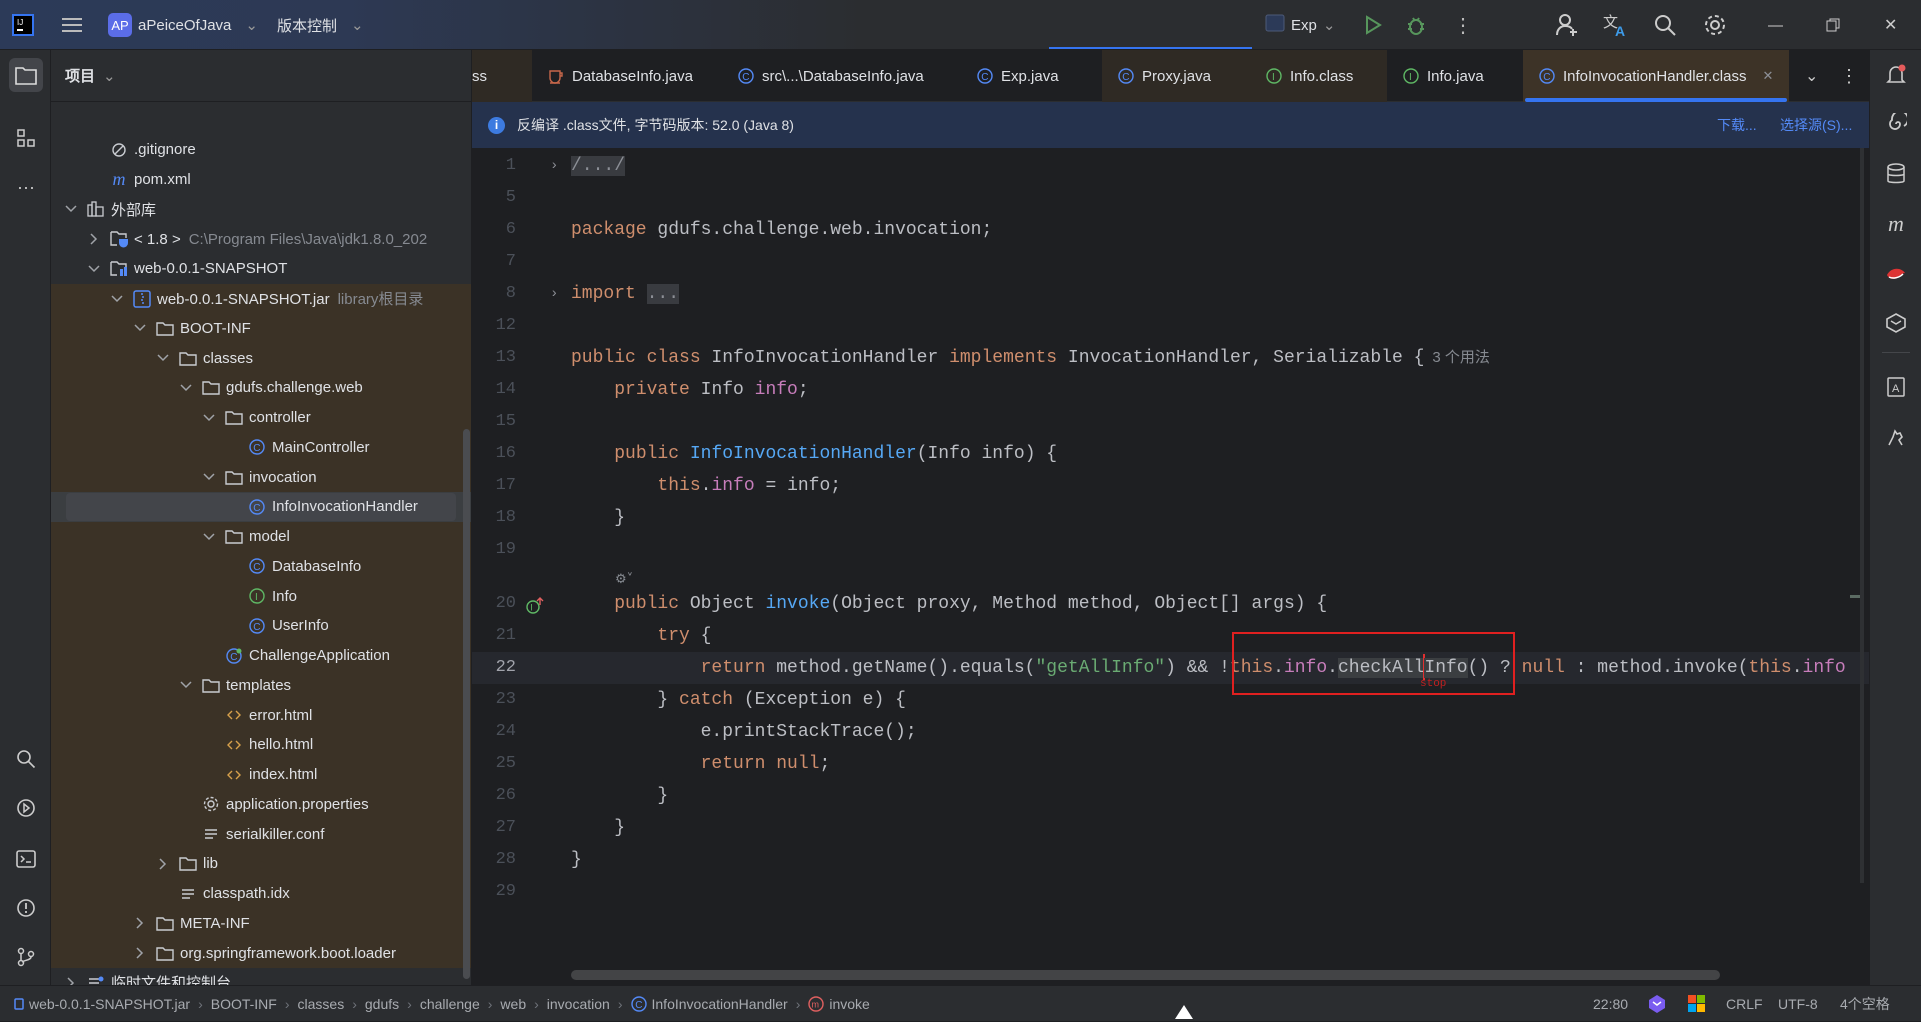  I want to click on structure-tool-button, so click(26, 138).